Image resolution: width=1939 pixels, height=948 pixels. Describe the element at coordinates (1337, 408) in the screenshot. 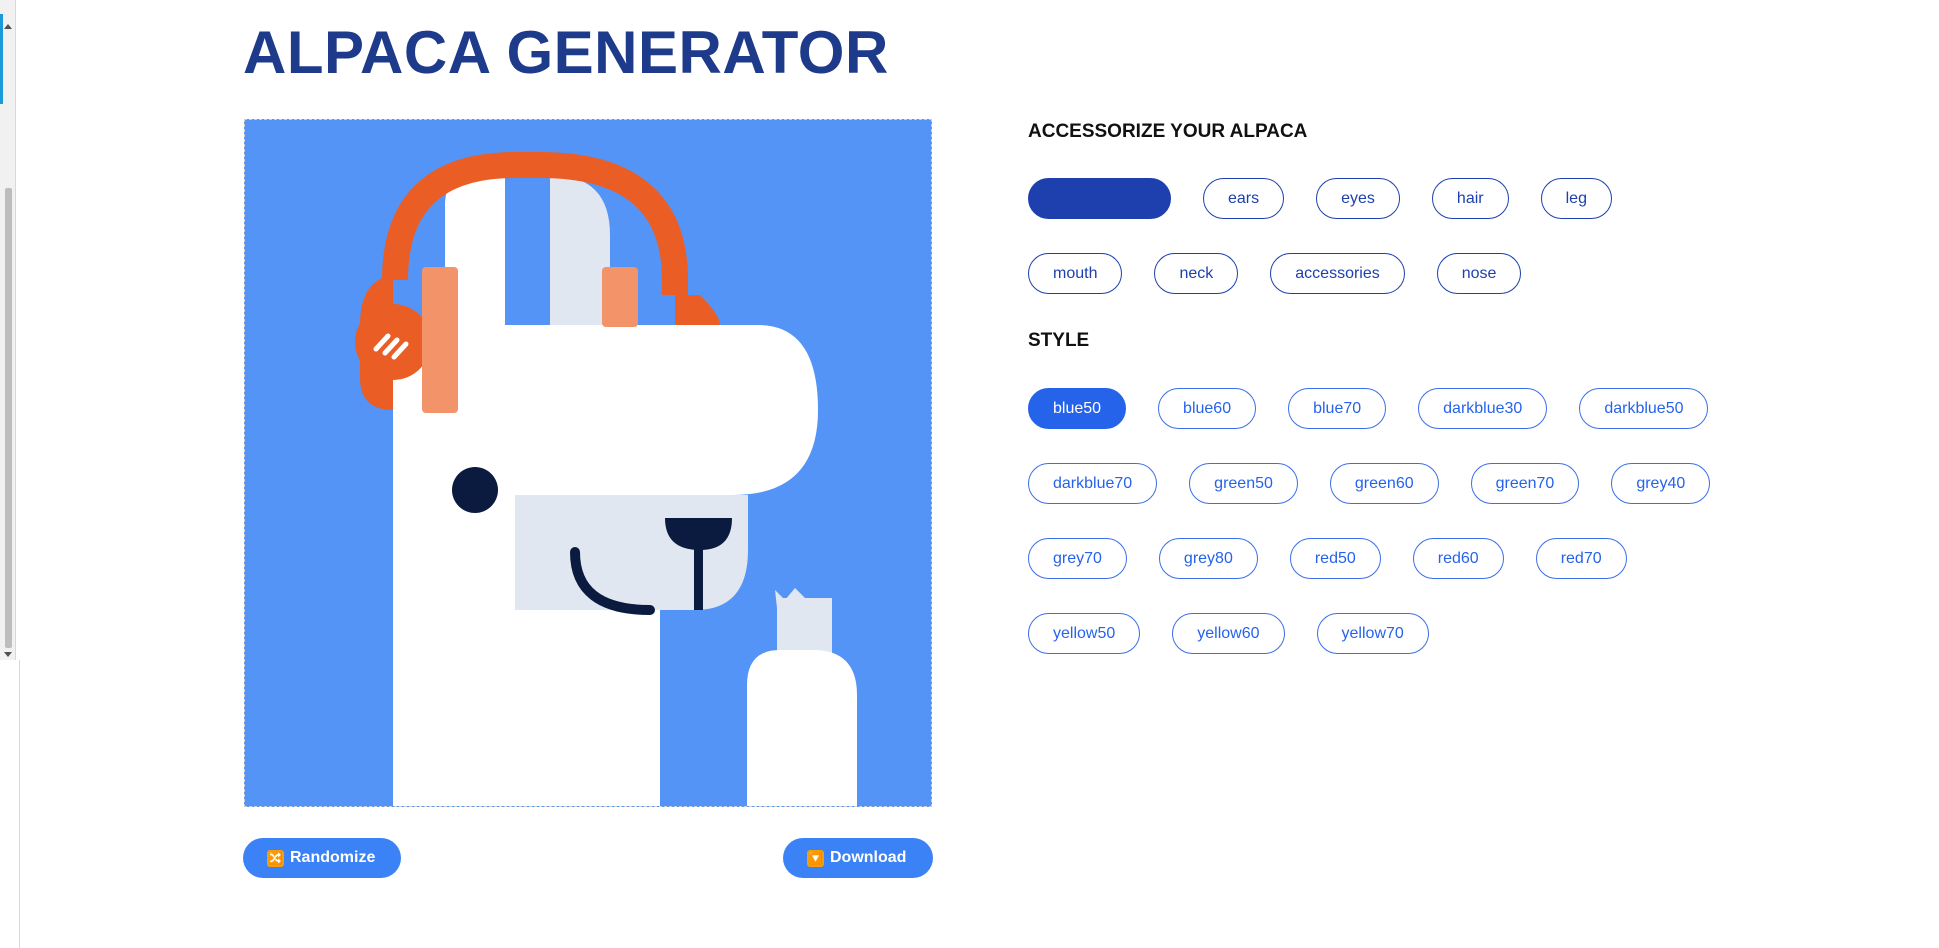

I see `style-option-blue70: blue70` at that location.